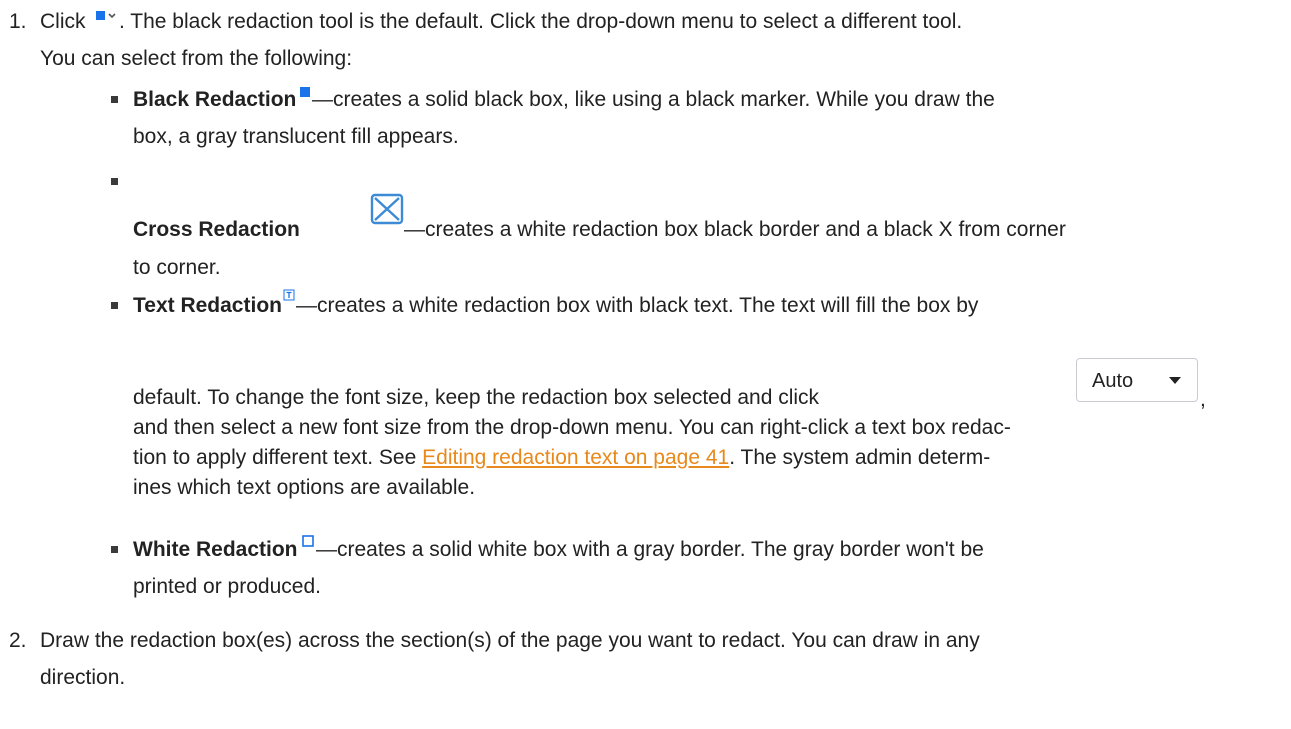 The height and width of the screenshot is (729, 1291). Describe the element at coordinates (215, 549) in the screenshot. I see `white-redaction-title: White Redaction` at that location.